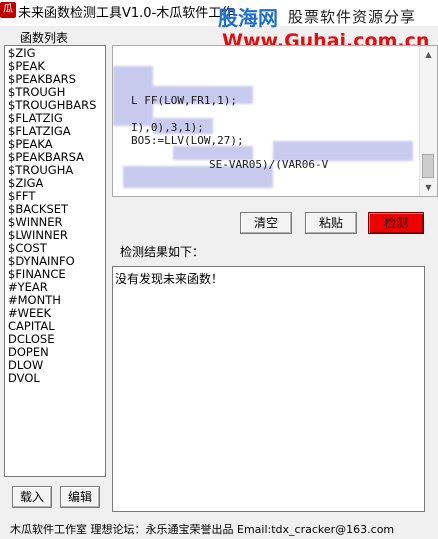 The image size is (438, 539). I want to click on watermark-logo: 股海网, so click(248, 18).